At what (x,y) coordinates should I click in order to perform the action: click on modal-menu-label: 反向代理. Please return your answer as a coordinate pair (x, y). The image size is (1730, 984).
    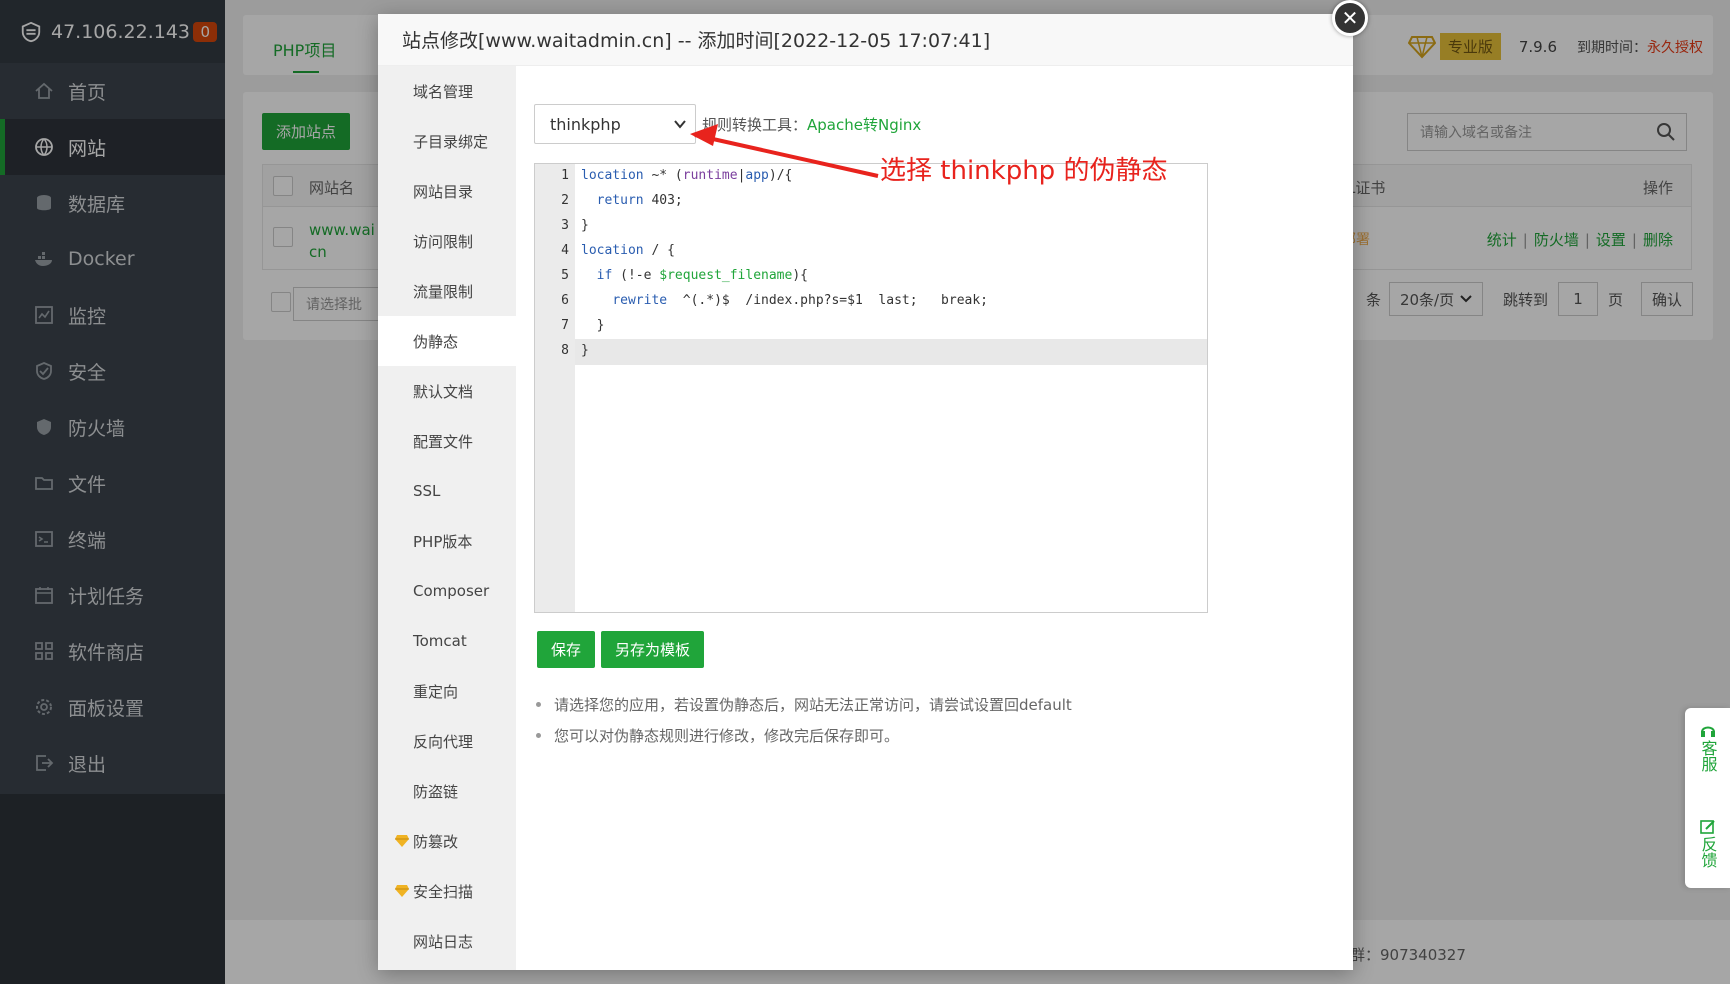
    Looking at the image, I should click on (443, 741).